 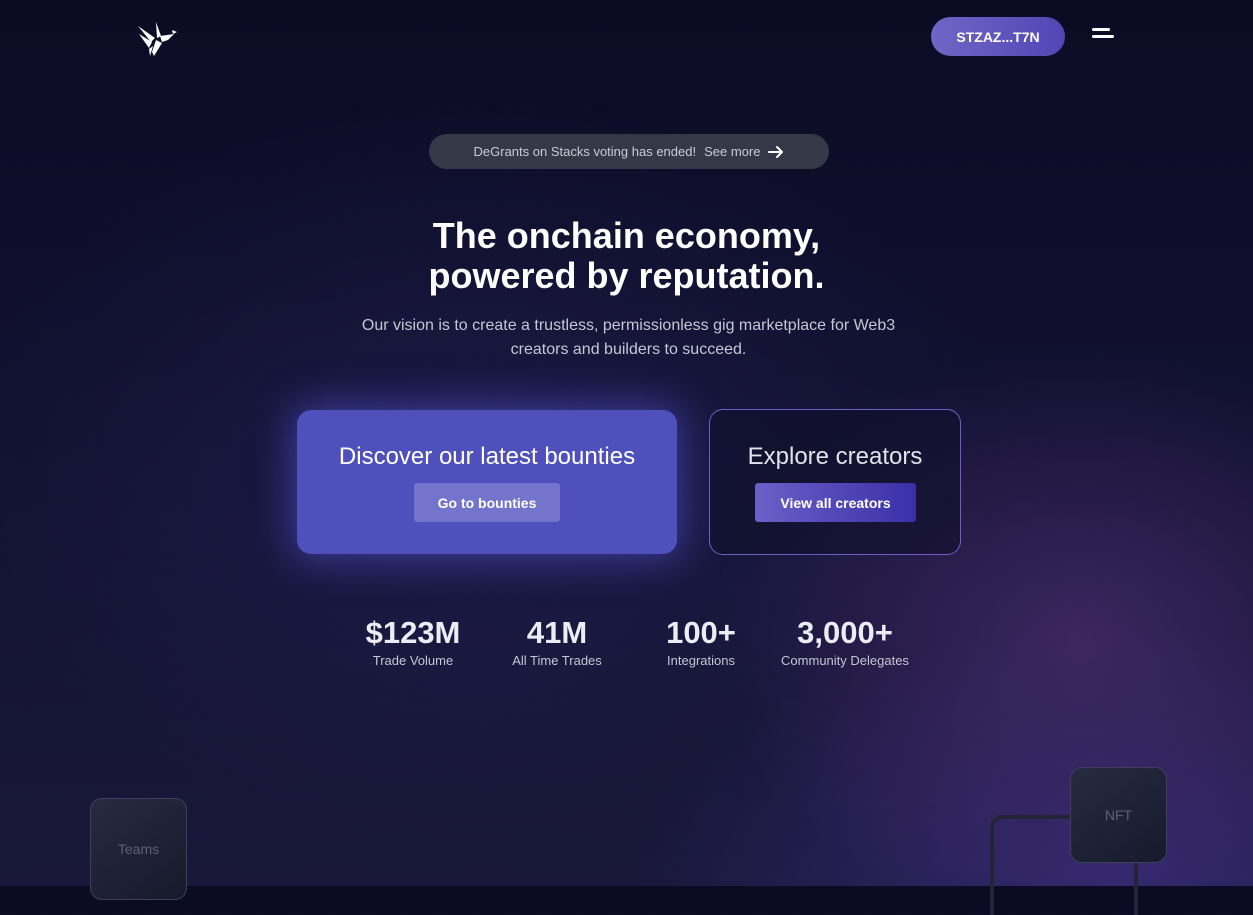 I want to click on arrow-right-icon, so click(x=776, y=151).